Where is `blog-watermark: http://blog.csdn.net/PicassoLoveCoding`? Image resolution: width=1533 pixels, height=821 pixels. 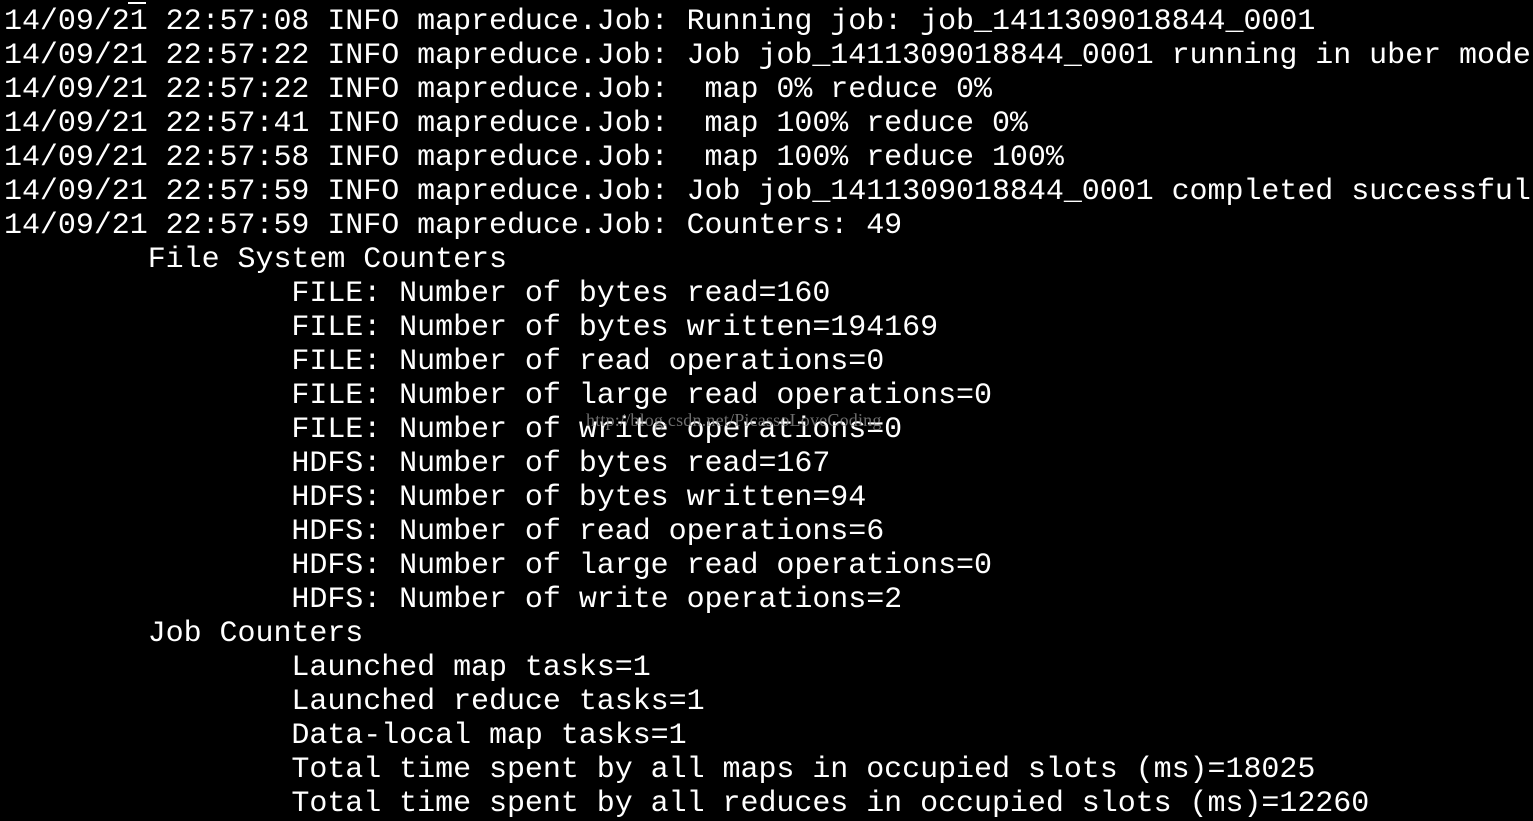
blog-watermark: http://blog.csdn.net/PicassoLoveCoding is located at coordinates (734, 420).